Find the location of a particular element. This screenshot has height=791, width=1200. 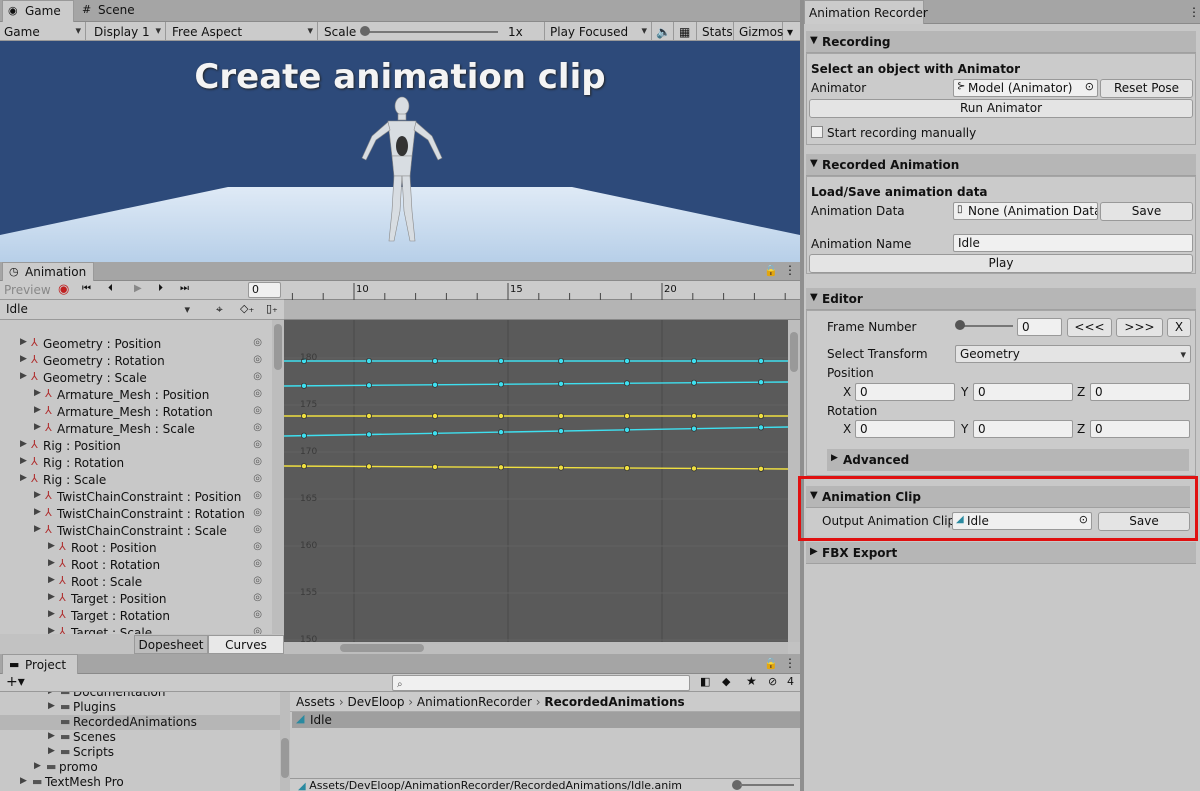

editor-header: ▼ Editor is located at coordinates (1001, 299).